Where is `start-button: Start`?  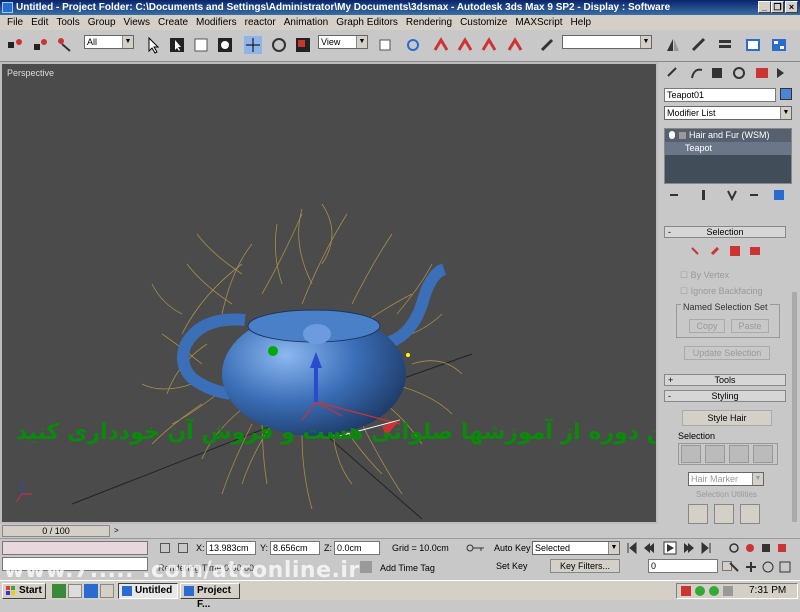 start-button: Start is located at coordinates (24, 591).